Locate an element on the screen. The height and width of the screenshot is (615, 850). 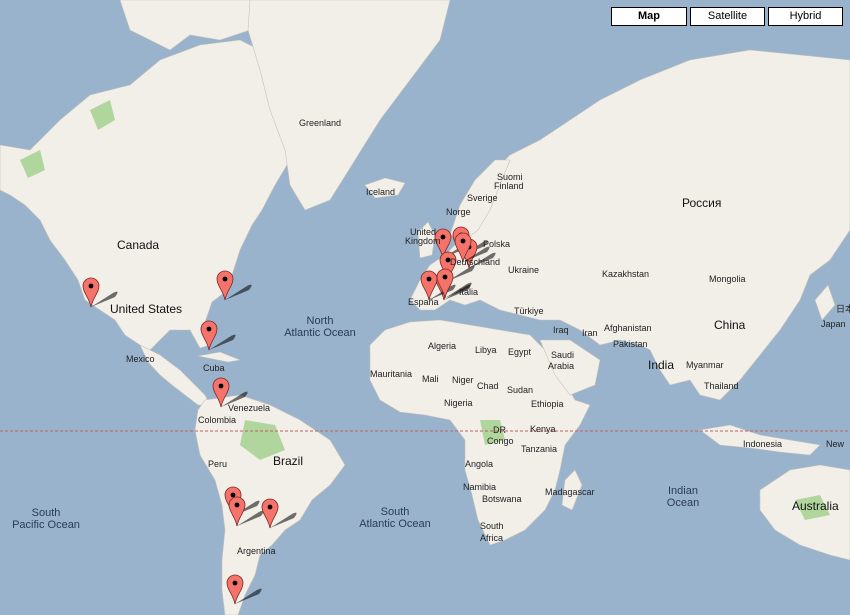
label-saudi-1: Saudi is located at coordinates (563, 355).